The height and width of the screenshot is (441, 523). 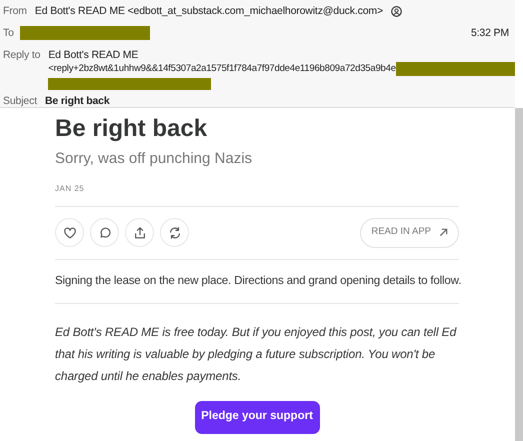 I want to click on restack-button, so click(x=174, y=232).